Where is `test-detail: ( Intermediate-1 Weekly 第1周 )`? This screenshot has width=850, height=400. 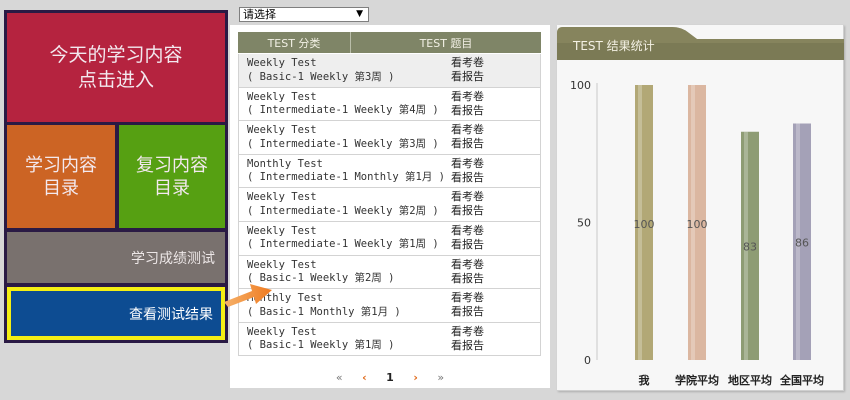
test-detail: ( Intermediate-1 Weekly 第1周 ) is located at coordinates (343, 244).